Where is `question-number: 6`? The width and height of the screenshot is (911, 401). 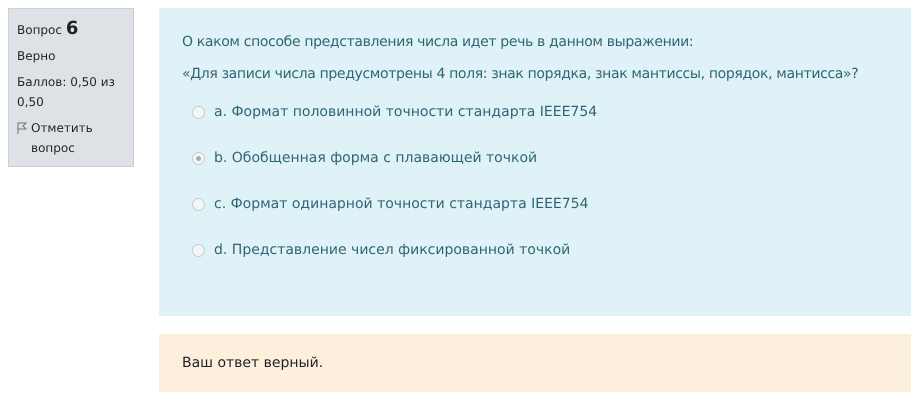
question-number: 6 is located at coordinates (72, 28).